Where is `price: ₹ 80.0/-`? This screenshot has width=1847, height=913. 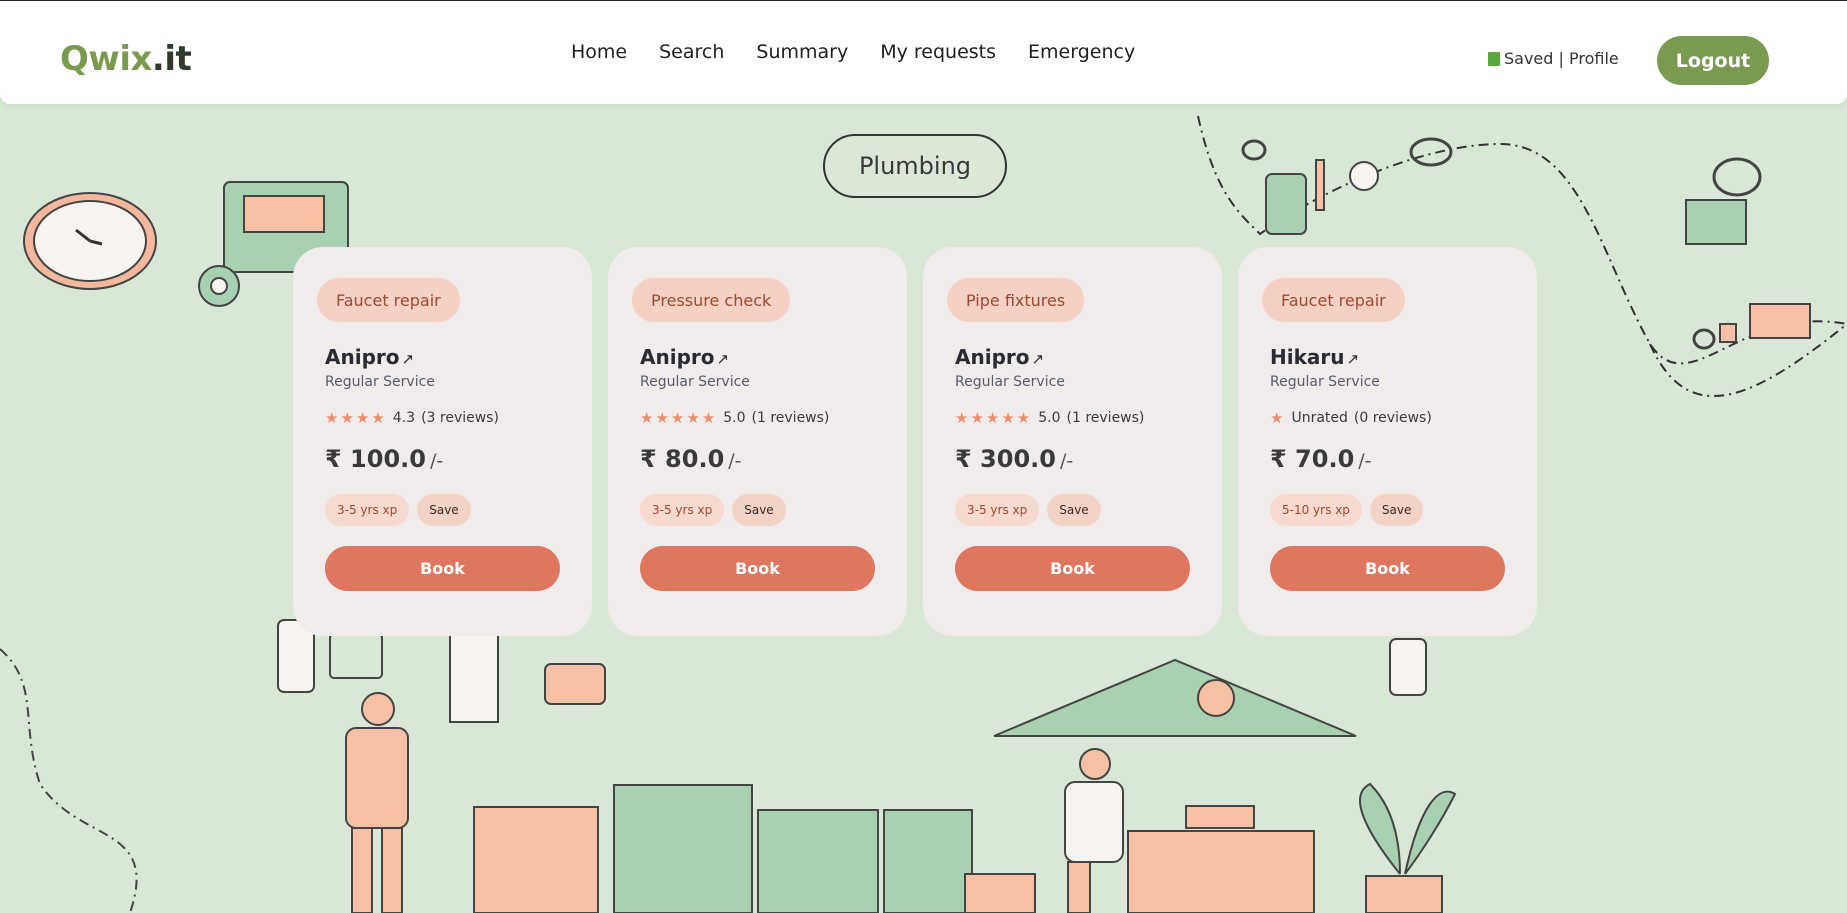
price: ₹ 80.0/- is located at coordinates (691, 459).